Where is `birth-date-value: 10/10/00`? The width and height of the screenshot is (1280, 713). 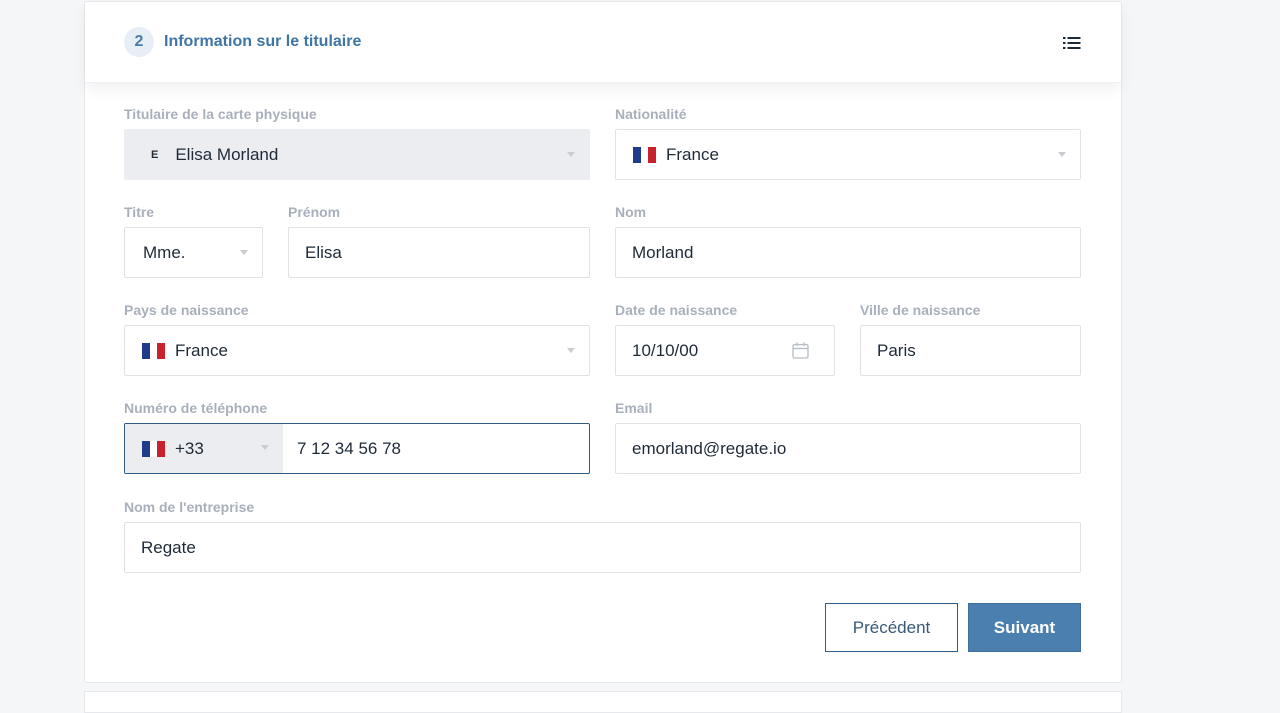 birth-date-value: 10/10/00 is located at coordinates (665, 350).